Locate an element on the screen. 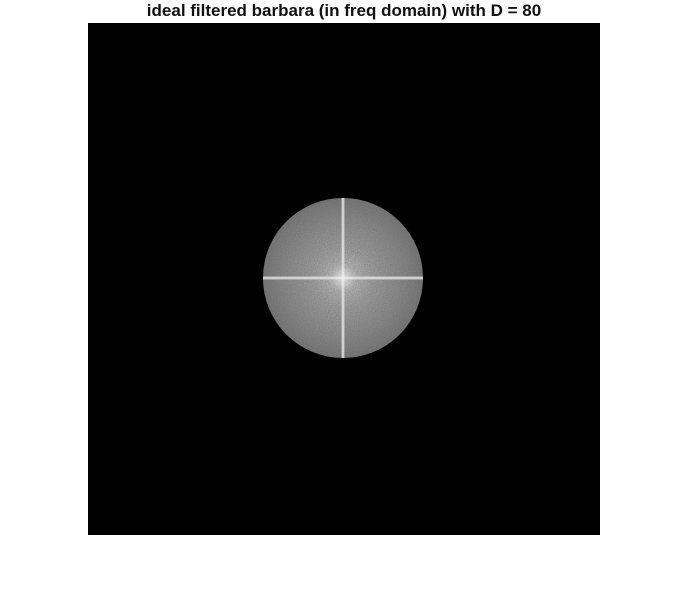  spectrum-texture is located at coordinates (343, 278).